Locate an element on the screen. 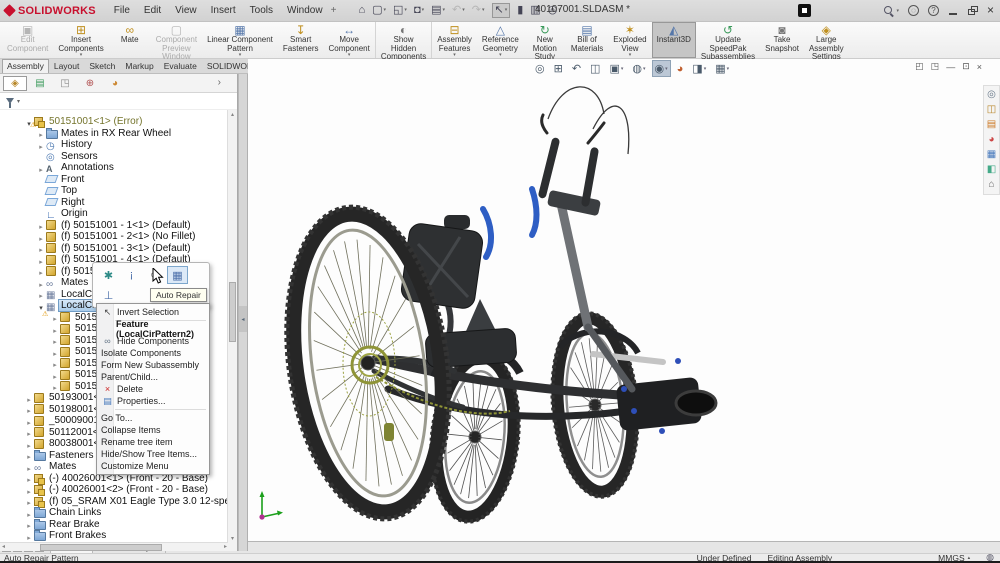 This screenshot has height=563, width=1000. move-component-button: ↔ Move Component ▾ is located at coordinates (349, 40).